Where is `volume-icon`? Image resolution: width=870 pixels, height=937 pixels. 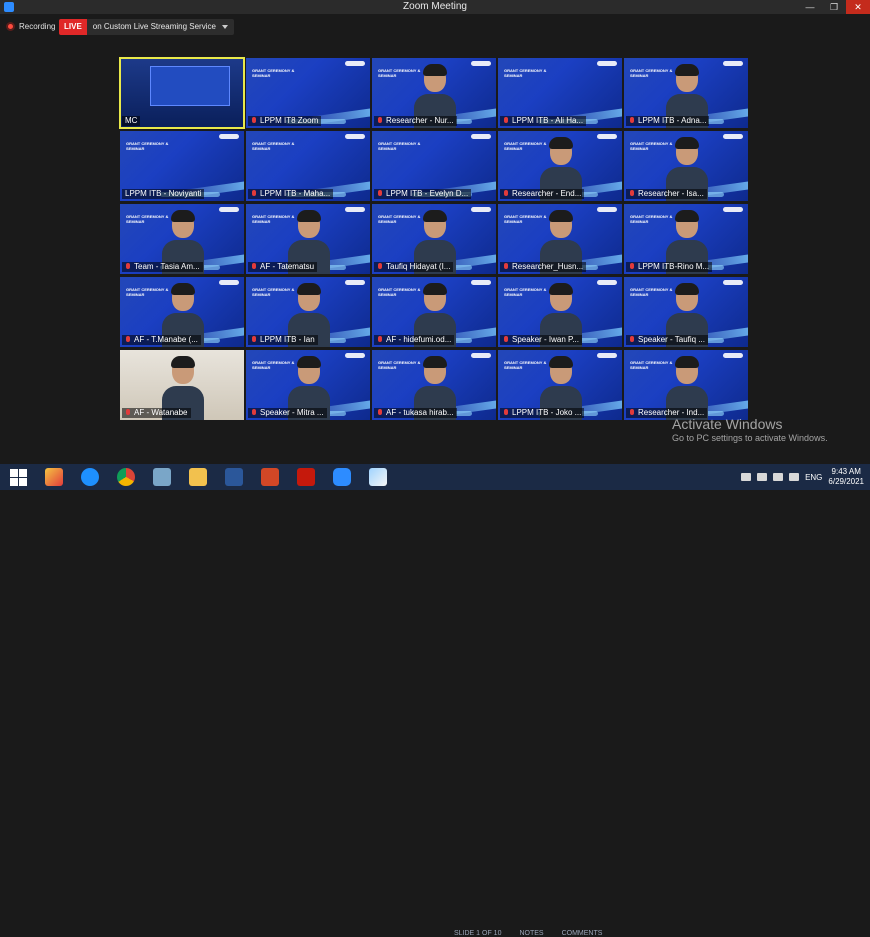 volume-icon is located at coordinates (794, 477).